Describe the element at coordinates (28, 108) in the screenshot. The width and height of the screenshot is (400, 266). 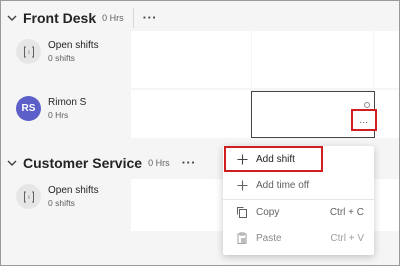
I see `avatar: RS` at that location.